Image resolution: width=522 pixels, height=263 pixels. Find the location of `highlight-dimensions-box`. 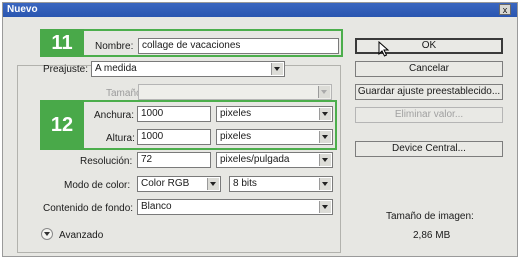

highlight-dimensions-box is located at coordinates (188, 125).